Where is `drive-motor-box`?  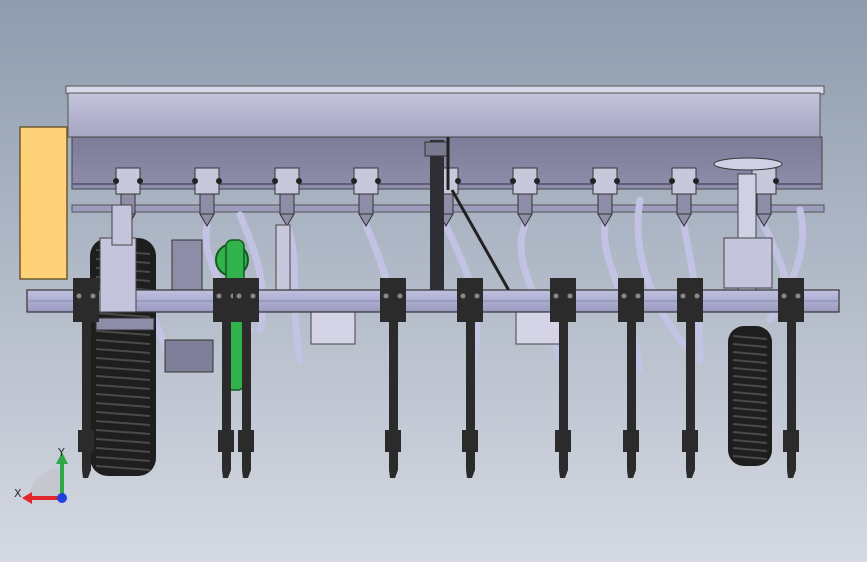
drive-motor-box is located at coordinates (43, 203).